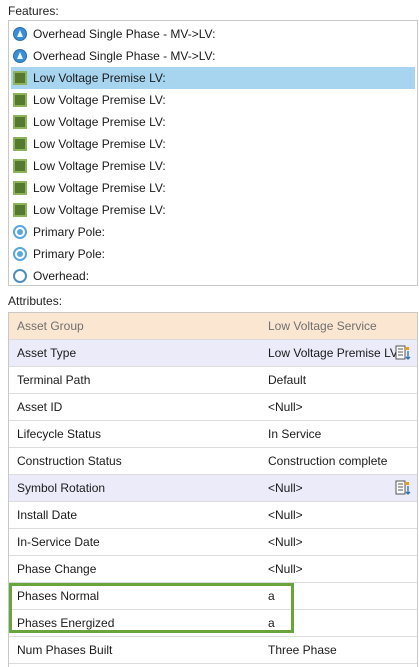 The image size is (419, 667). Describe the element at coordinates (40, 407) in the screenshot. I see `attribute-name: Asset ID` at that location.